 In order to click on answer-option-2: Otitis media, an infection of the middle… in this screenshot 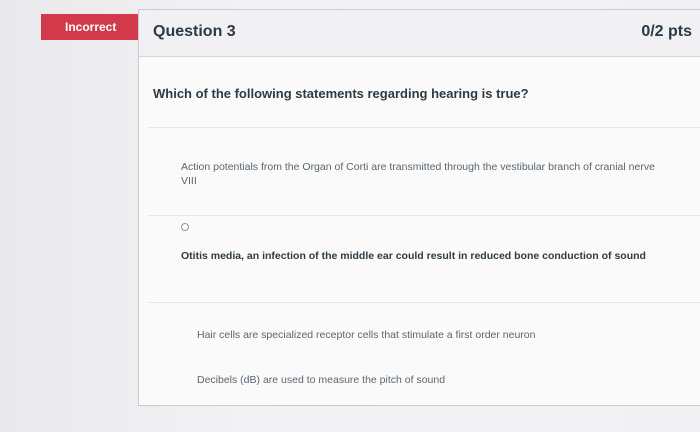, I will do `click(426, 256)`.